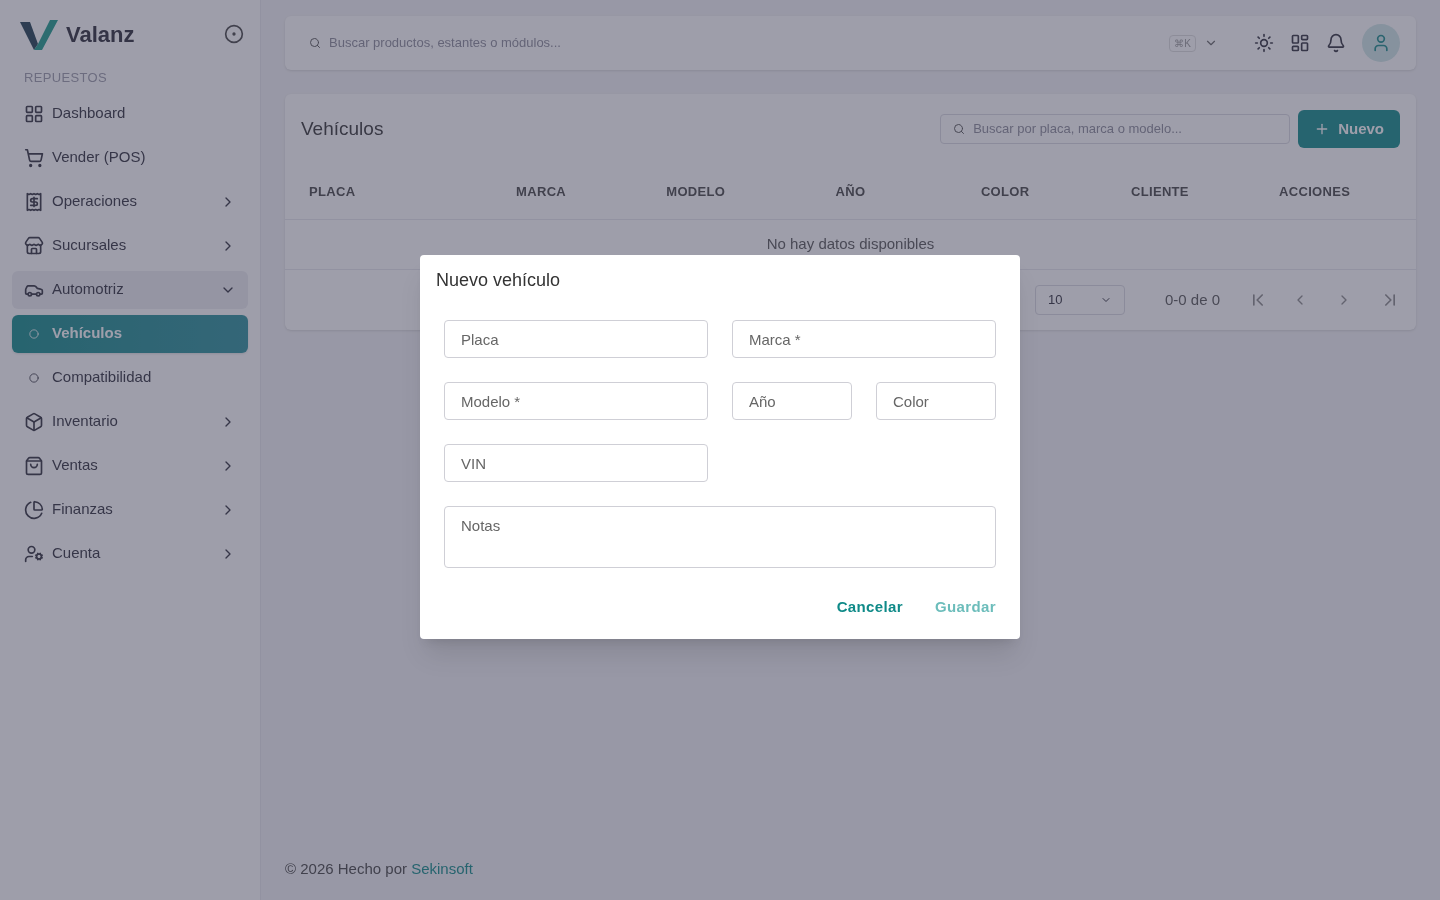  I want to click on text-field: VIN, so click(576, 463).